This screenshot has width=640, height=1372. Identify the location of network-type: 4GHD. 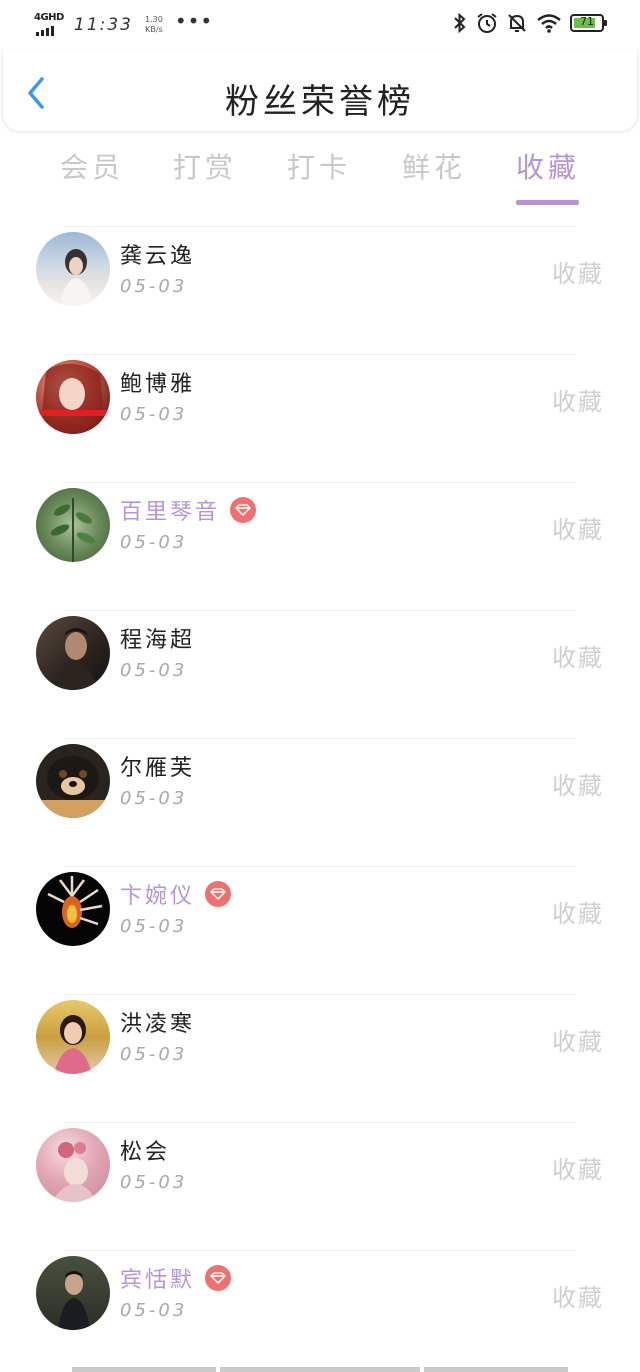
(49, 17).